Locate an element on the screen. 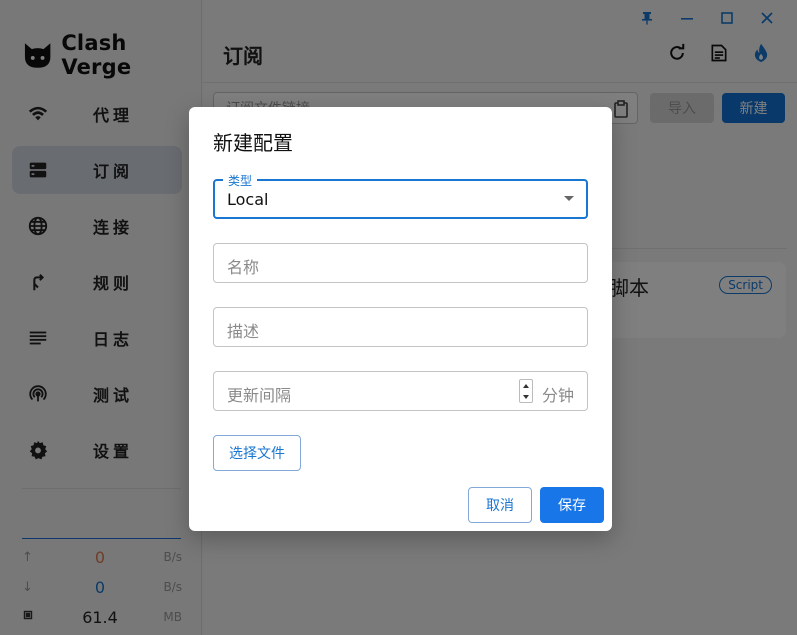  type-select: 类型 Local is located at coordinates (400, 195).